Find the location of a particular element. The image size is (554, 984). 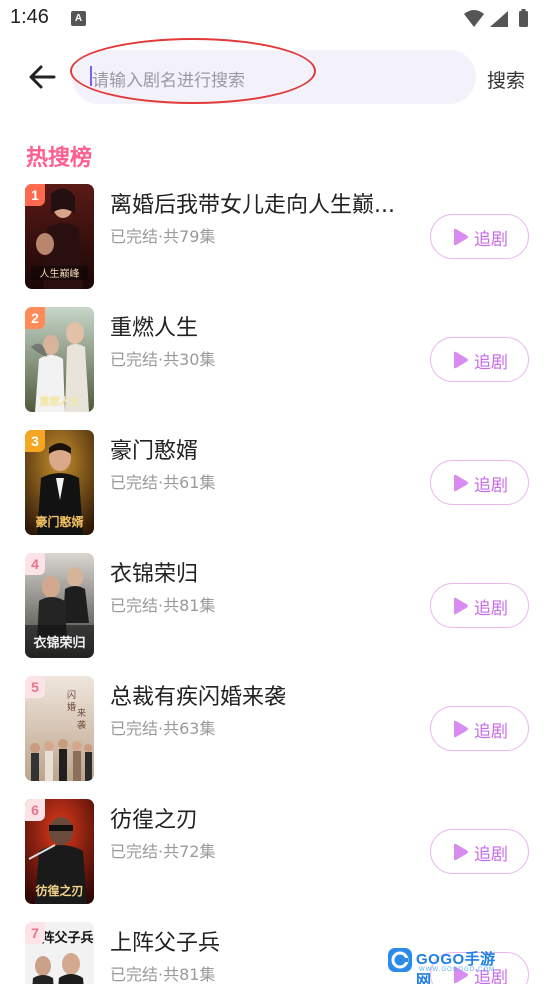

svg-text: 人生巅峰 is located at coordinates (60, 273).